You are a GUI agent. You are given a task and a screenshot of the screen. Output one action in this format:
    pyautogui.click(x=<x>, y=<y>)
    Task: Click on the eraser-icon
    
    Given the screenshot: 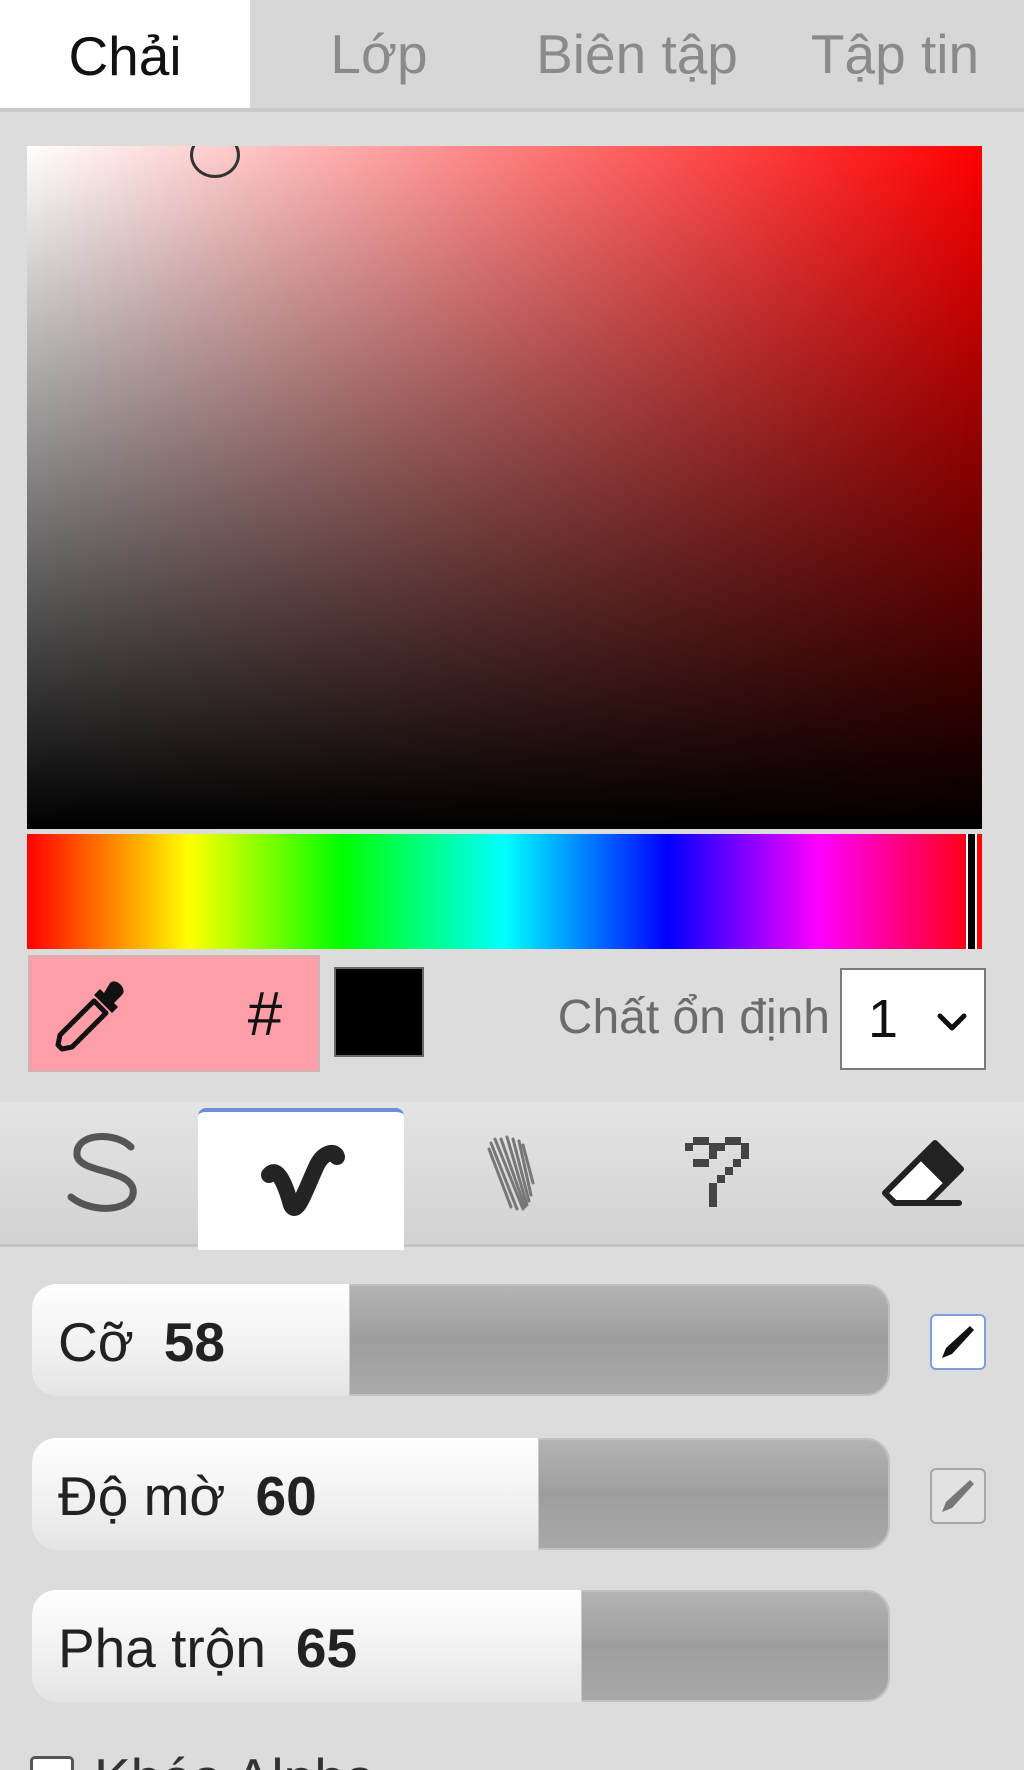 What is the action you would take?
    pyautogui.click(x=923, y=1173)
    